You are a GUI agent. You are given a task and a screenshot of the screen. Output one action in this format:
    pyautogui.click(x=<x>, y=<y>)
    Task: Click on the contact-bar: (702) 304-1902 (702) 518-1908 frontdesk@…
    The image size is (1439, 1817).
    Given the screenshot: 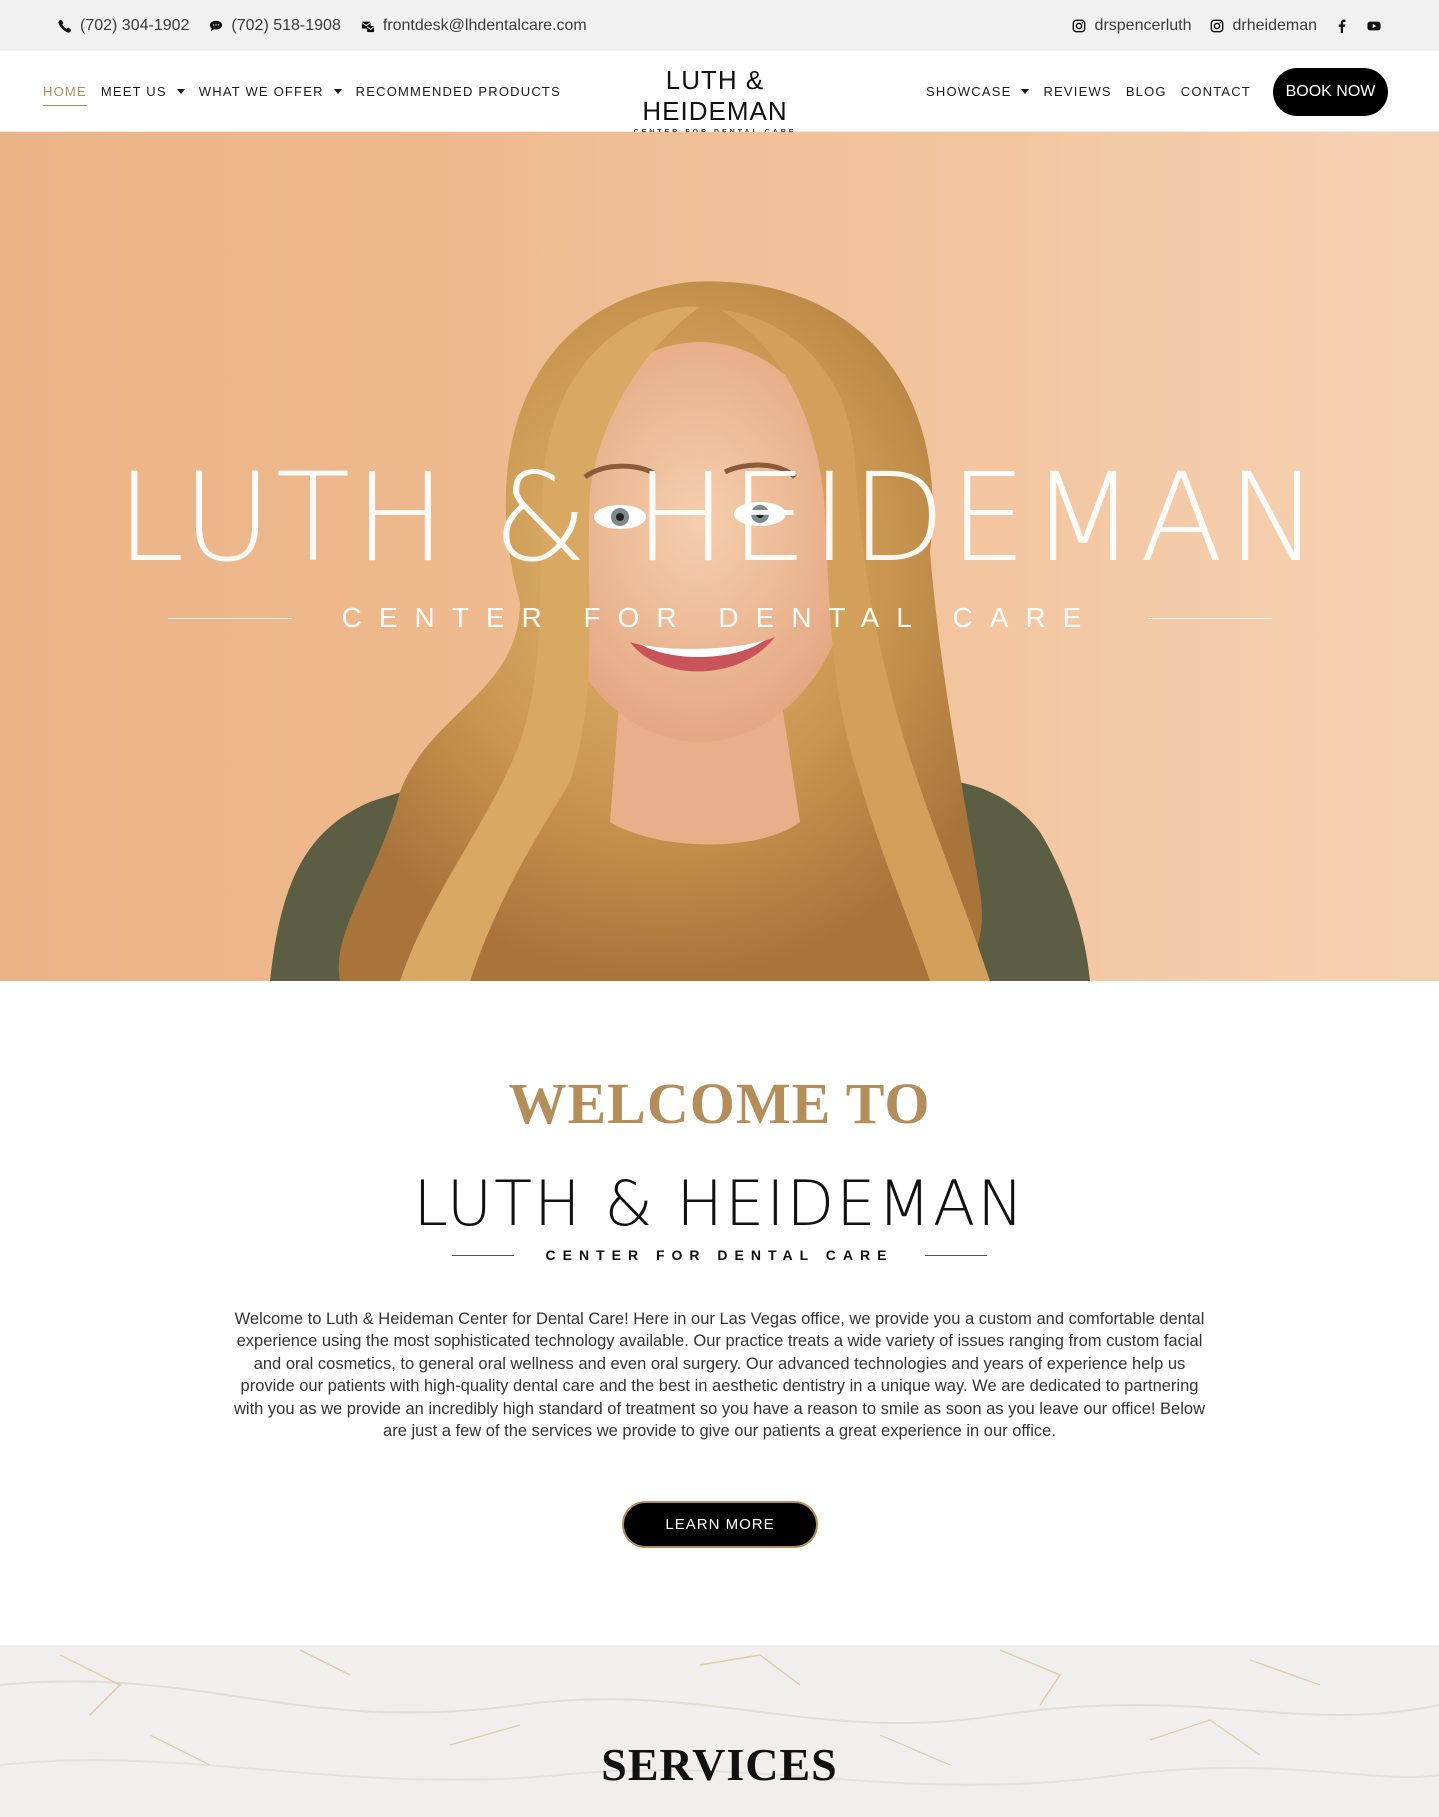 What is the action you would take?
    pyautogui.click(x=719, y=25)
    